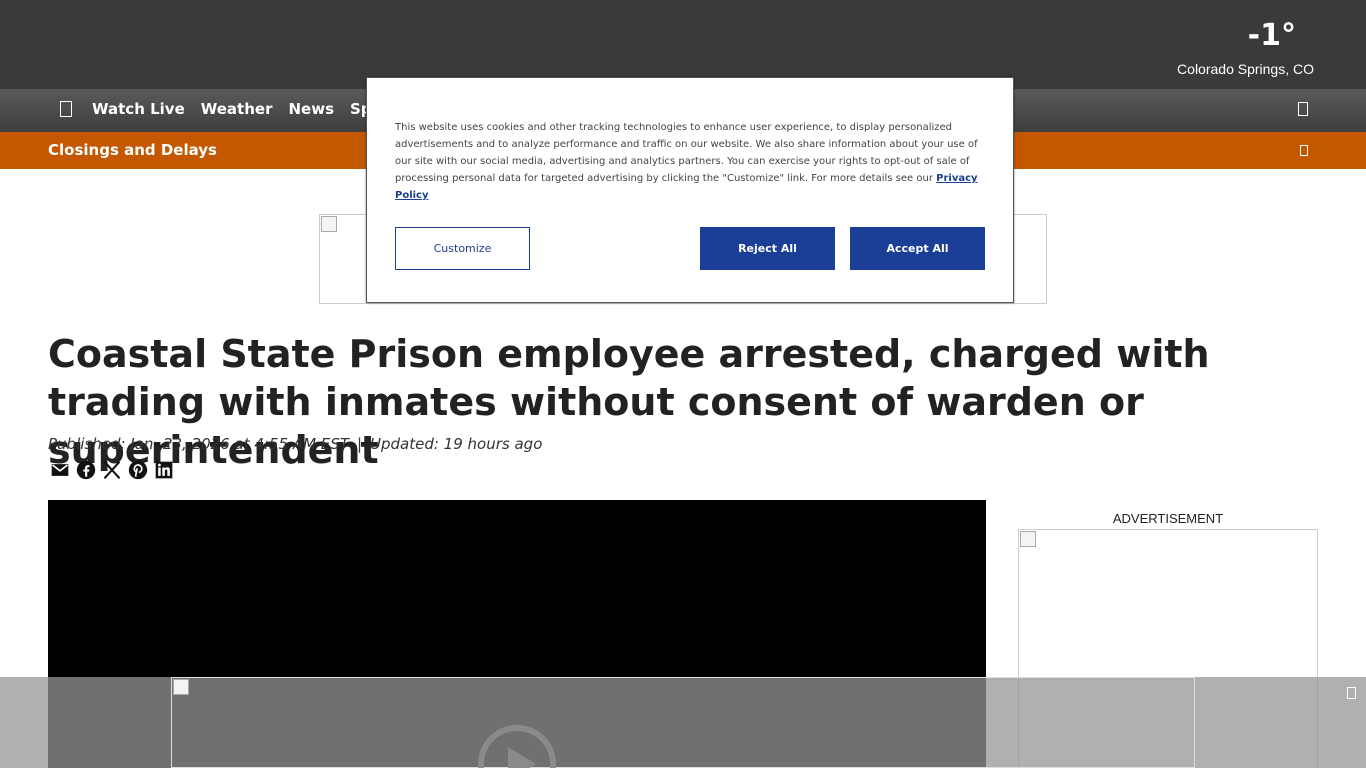 The image size is (1366, 768). I want to click on facebook-icon, so click(86, 470).